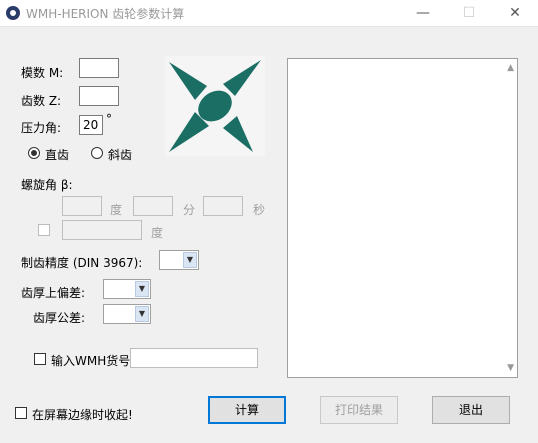 This screenshot has height=443, width=538. What do you see at coordinates (41, 128) in the screenshot?
I see `pressure-angle-label: 压力角:` at bounding box center [41, 128].